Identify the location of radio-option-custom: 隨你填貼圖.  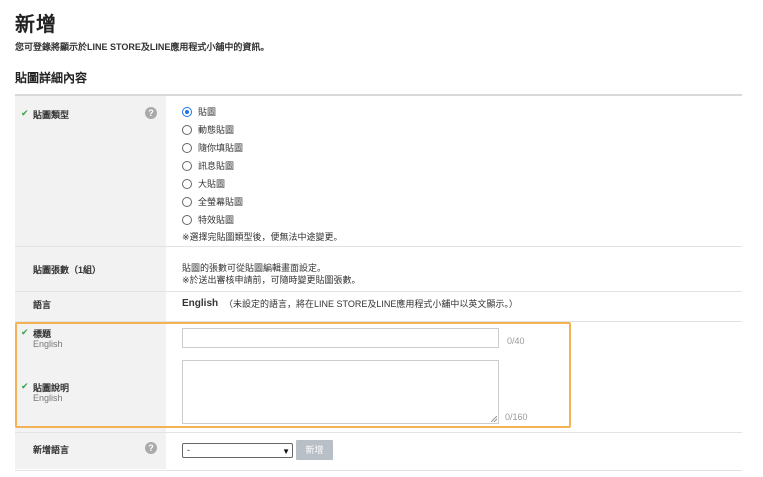
(212, 147).